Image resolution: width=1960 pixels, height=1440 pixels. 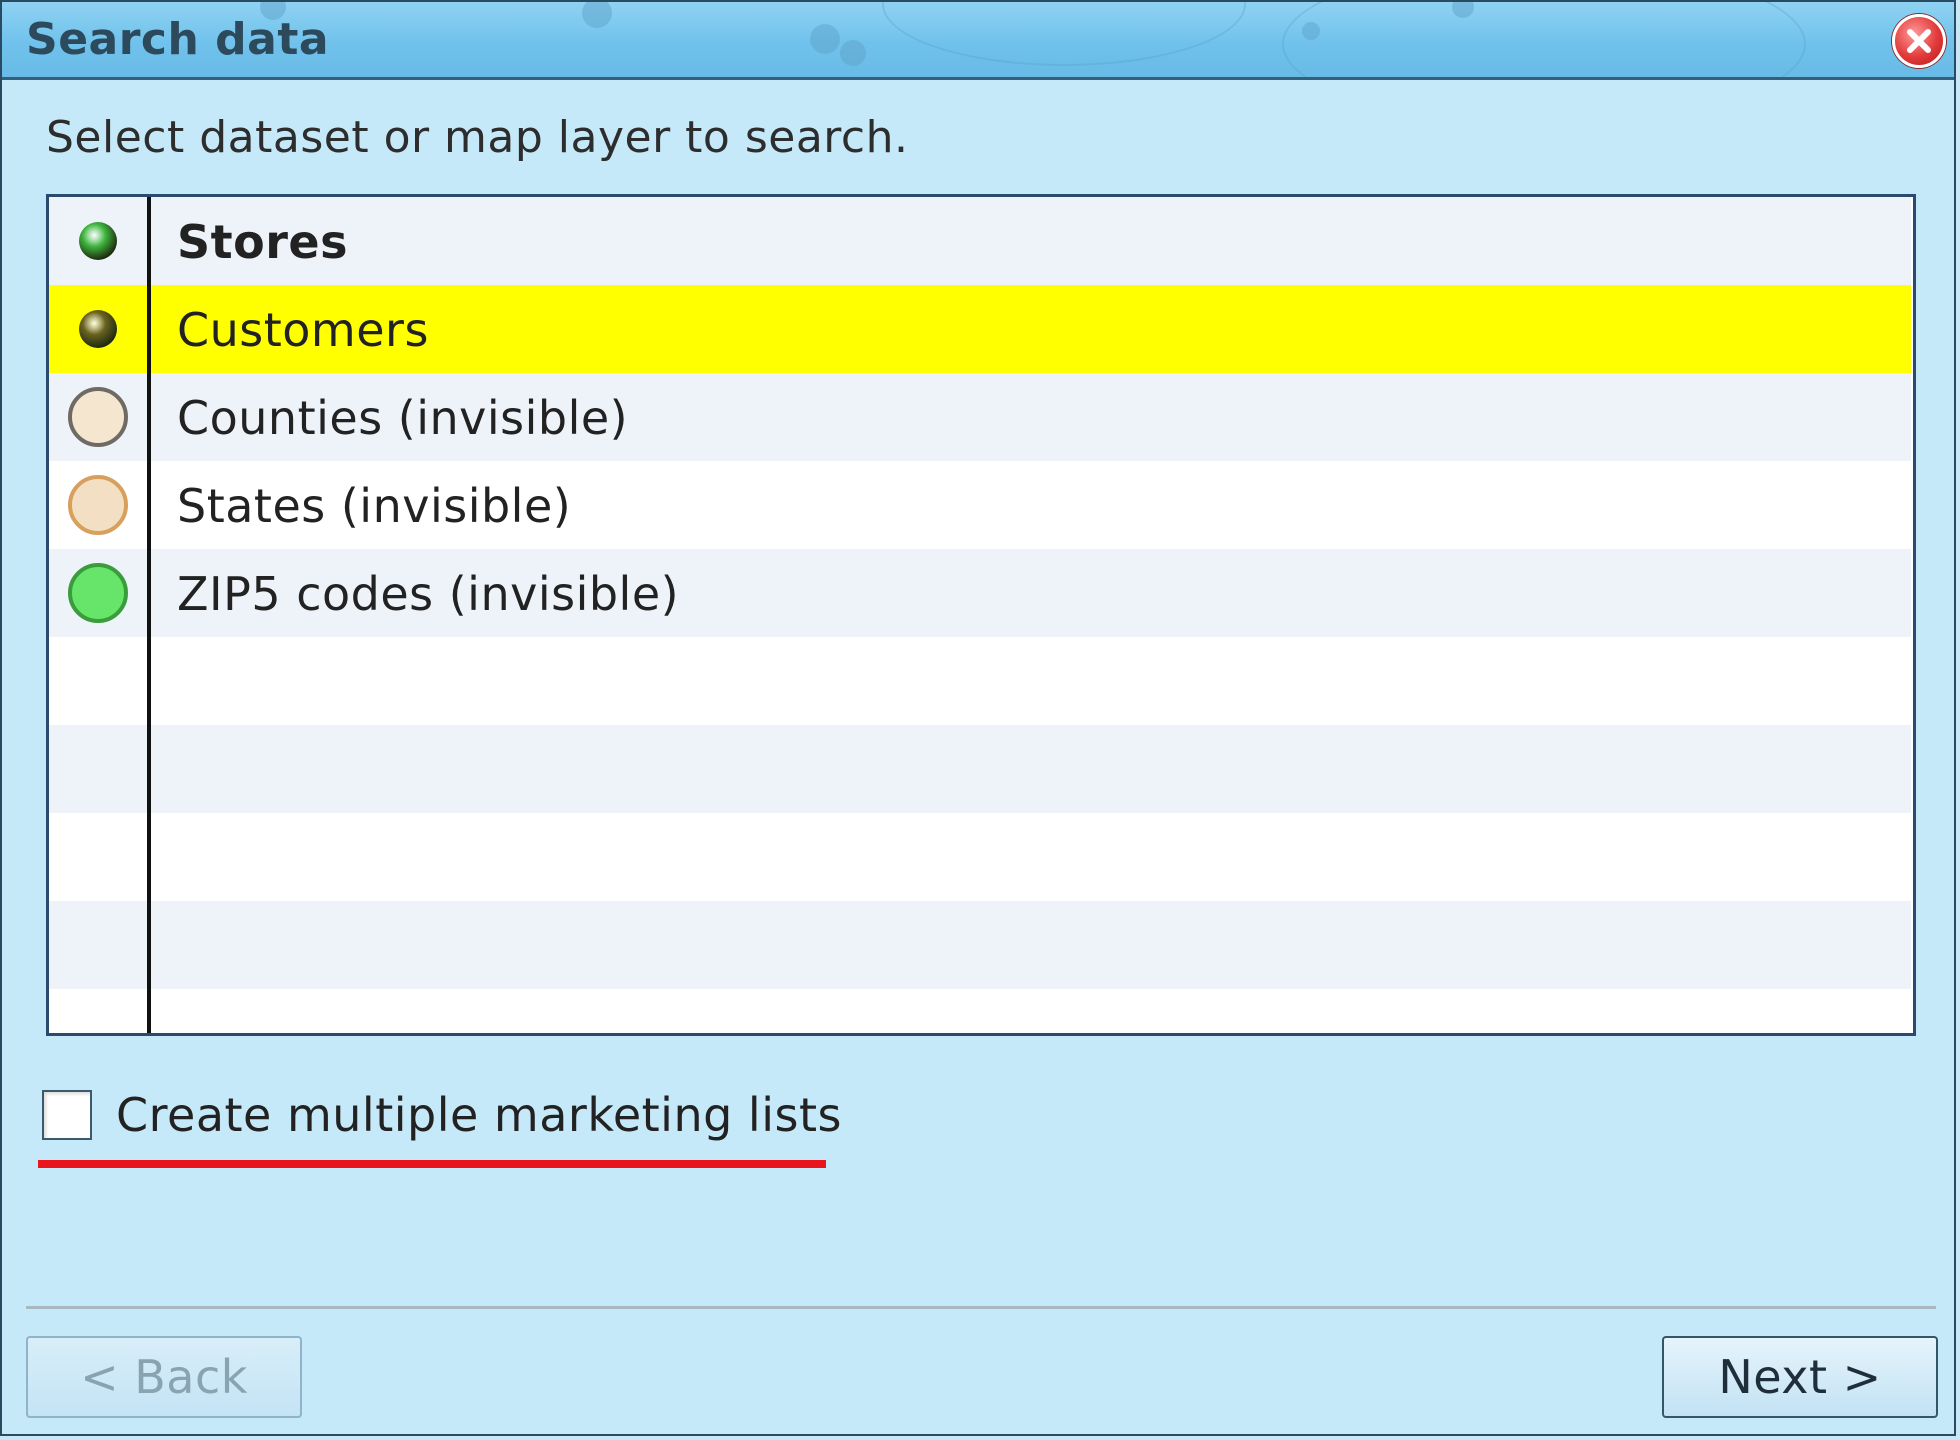 I want to click on beige-circle-icon, so click(x=98, y=417).